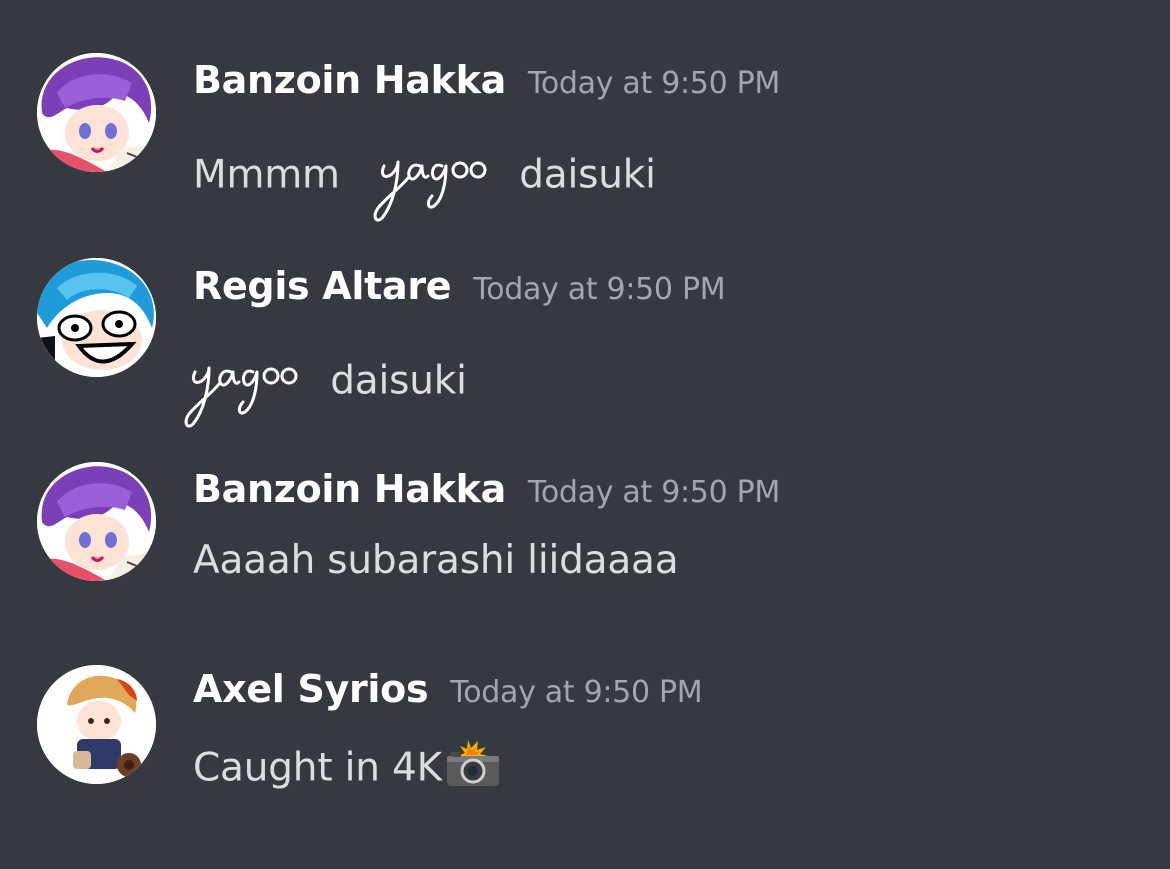 This screenshot has width=1170, height=869. I want to click on message-content: Mmmm daisuki, so click(424, 176).